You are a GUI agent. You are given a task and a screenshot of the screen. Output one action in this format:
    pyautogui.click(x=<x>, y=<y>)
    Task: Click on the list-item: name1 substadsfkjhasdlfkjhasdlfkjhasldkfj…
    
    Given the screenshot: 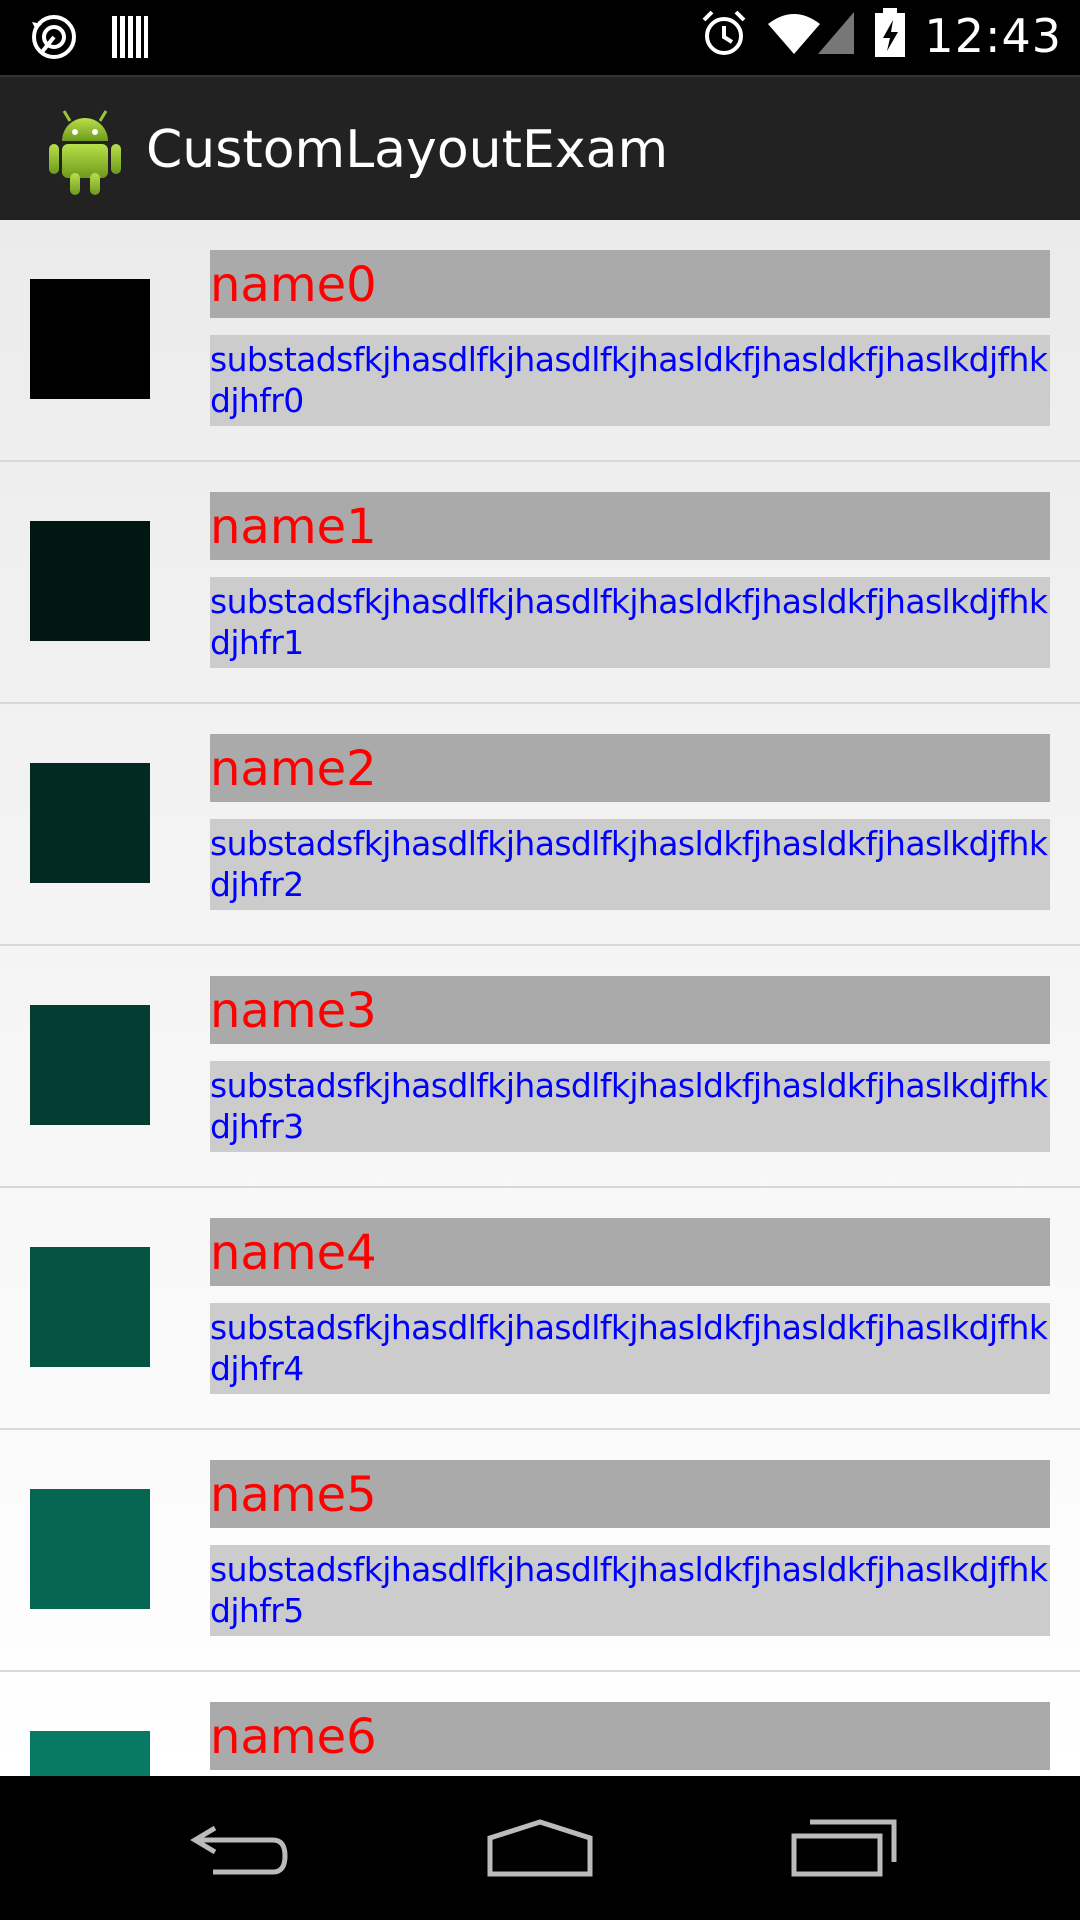 What is the action you would take?
    pyautogui.click(x=540, y=583)
    